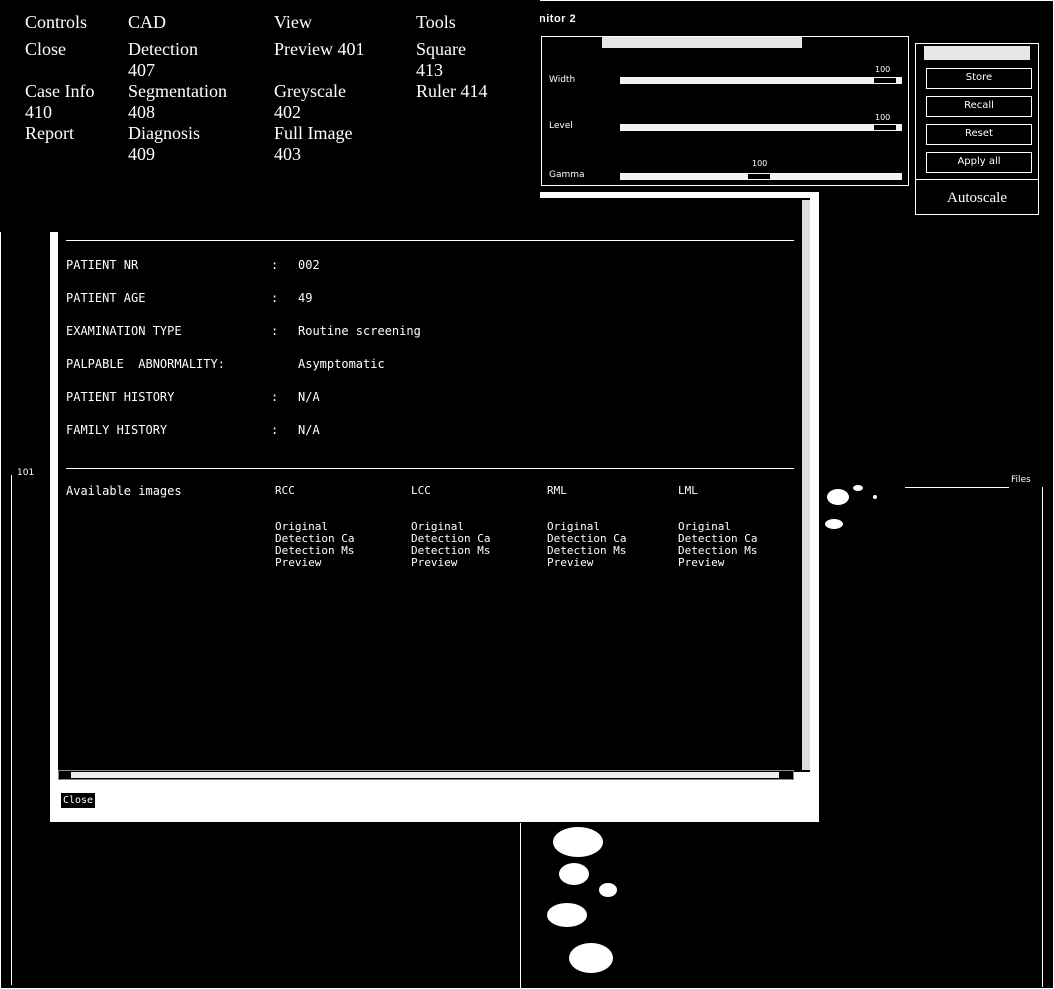 This screenshot has height=989, width=1054. I want to click on gamma-slider, so click(761, 176).